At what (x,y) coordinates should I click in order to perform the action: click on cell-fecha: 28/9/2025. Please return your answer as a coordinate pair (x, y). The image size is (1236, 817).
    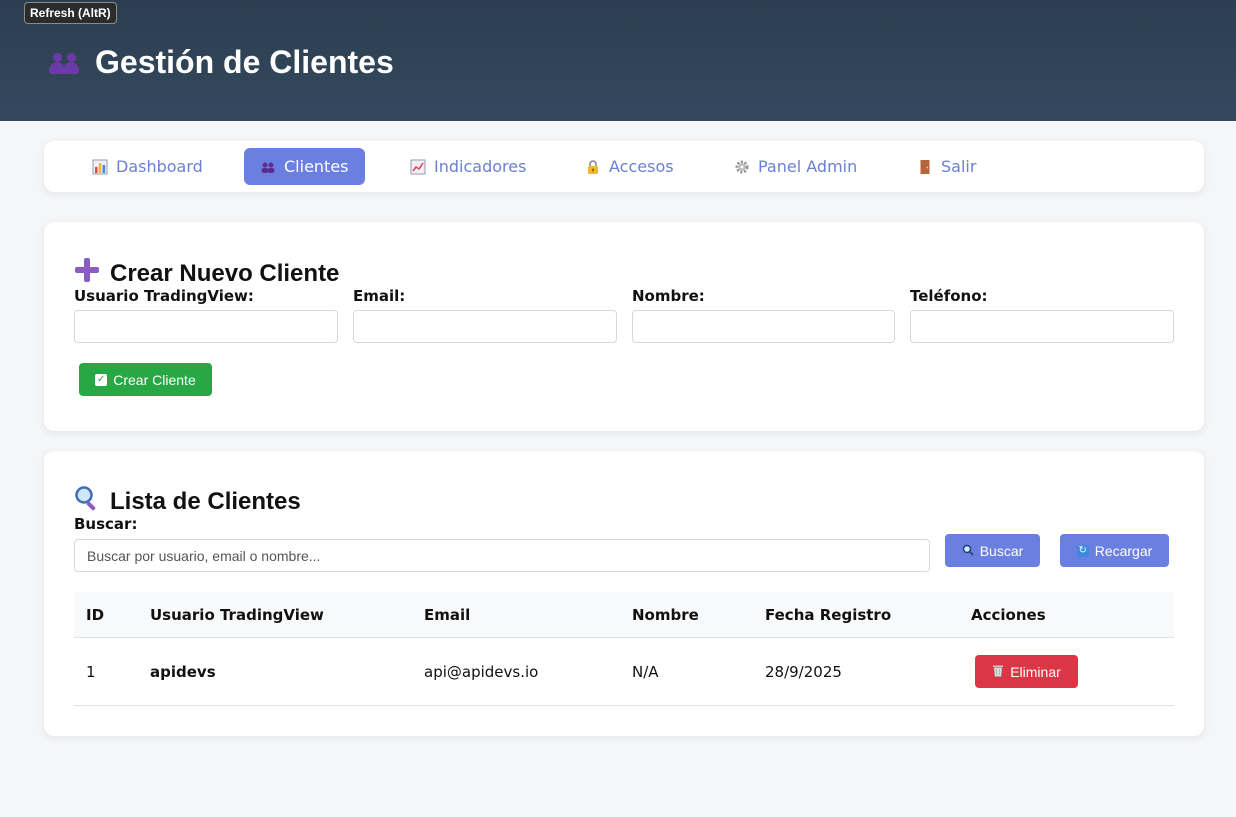
    Looking at the image, I should click on (803, 672).